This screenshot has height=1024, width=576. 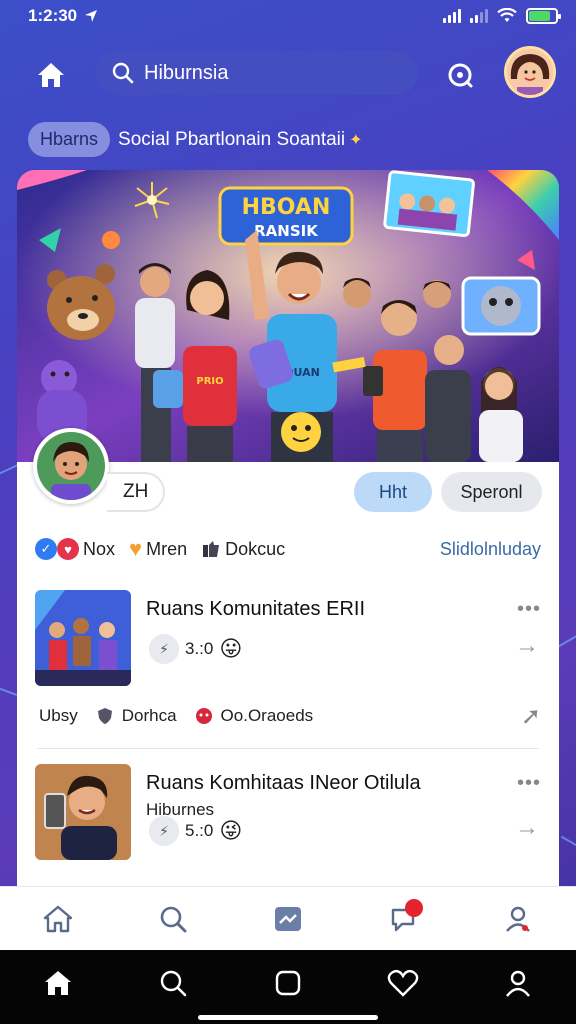 What do you see at coordinates (91, 16) in the screenshot?
I see `location-arrow-icon` at bounding box center [91, 16].